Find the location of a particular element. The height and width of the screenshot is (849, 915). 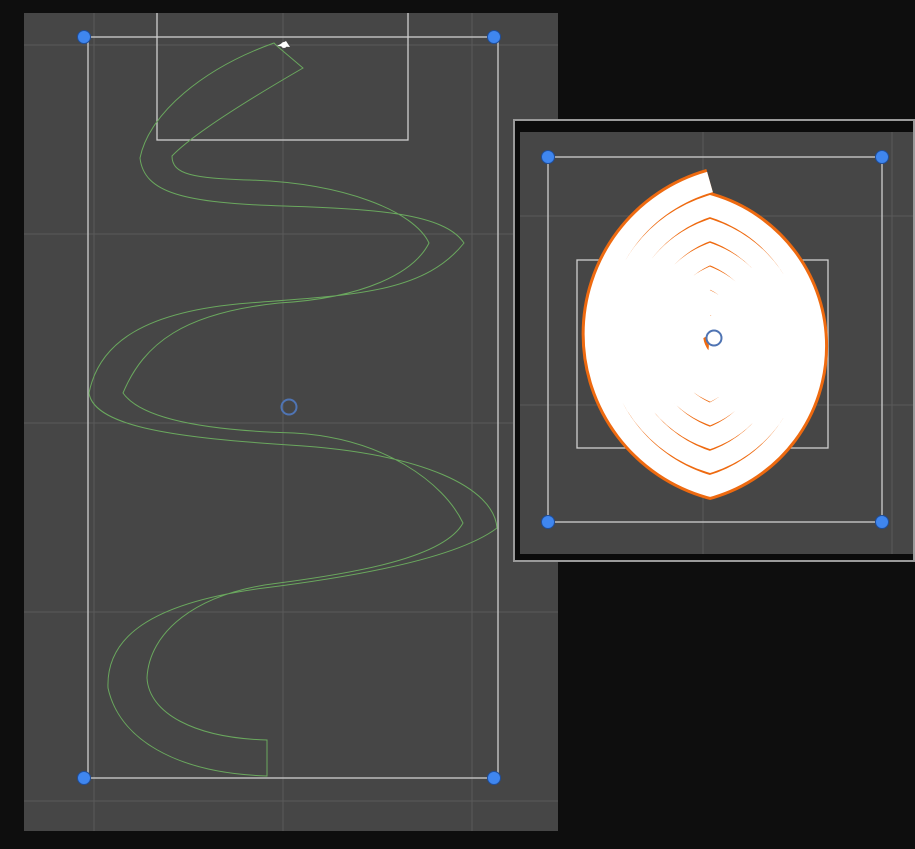

inset-handle-bottom-left-icon is located at coordinates (548, 522).